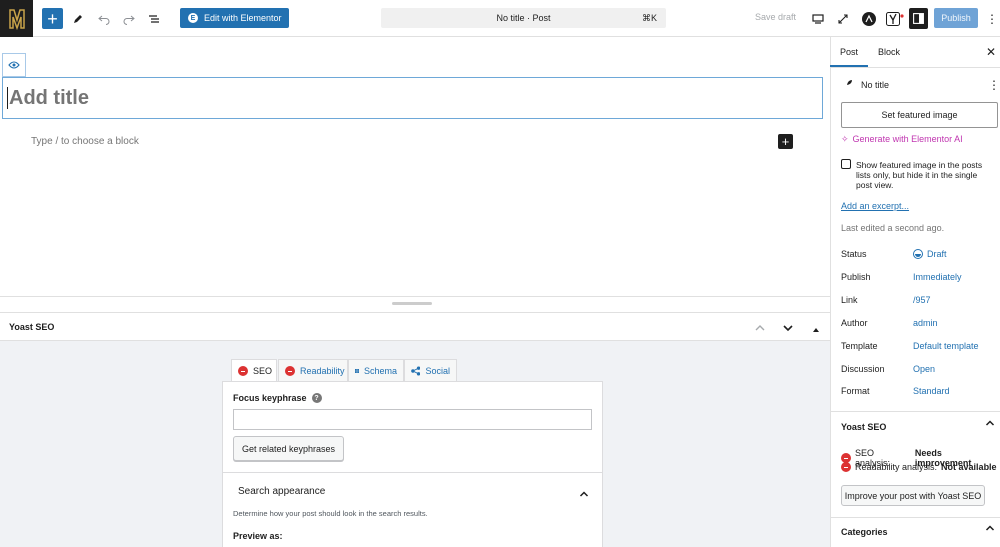 The width and height of the screenshot is (1000, 547). Describe the element at coordinates (895, 18) in the screenshot. I see `yoast-toolbar-button` at that location.